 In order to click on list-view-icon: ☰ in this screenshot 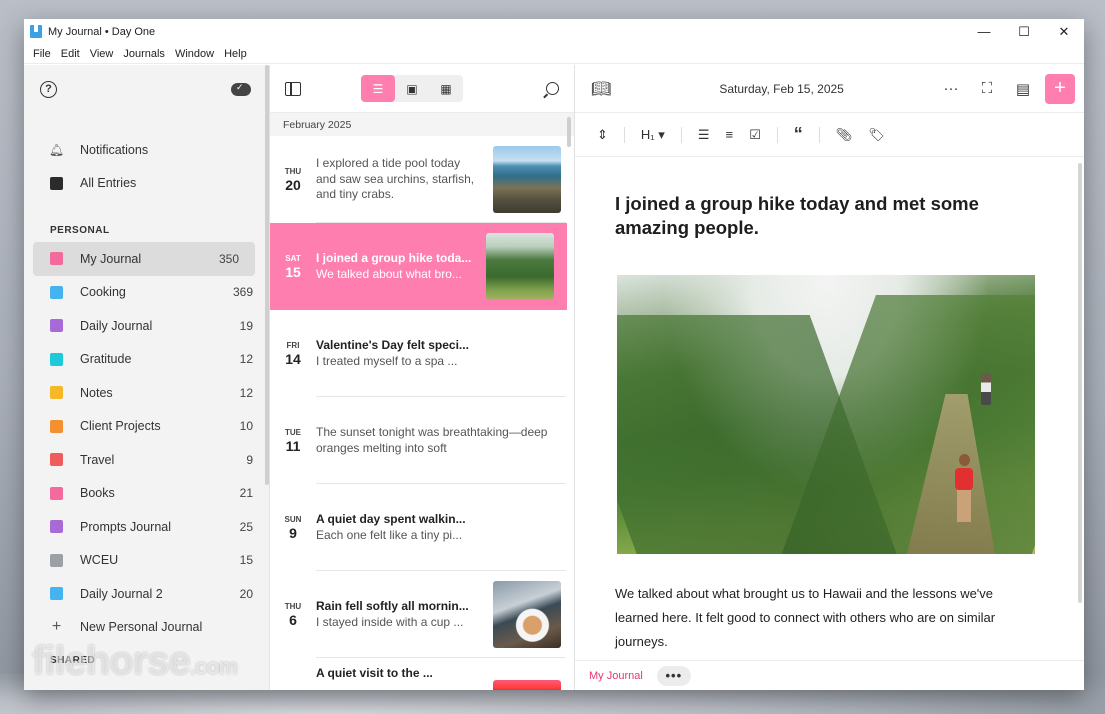, I will do `click(378, 88)`.